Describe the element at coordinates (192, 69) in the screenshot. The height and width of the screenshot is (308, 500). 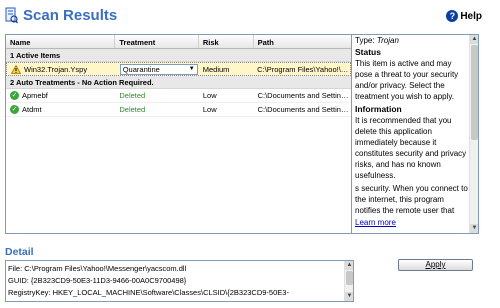
I see `chevron-down-icon: ▼` at that location.